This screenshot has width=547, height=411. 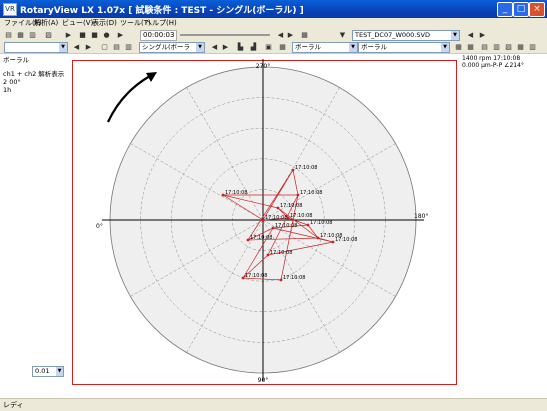 What do you see at coordinates (240, 47) in the screenshot?
I see `bar-chart-icon: ▙` at bounding box center [240, 47].